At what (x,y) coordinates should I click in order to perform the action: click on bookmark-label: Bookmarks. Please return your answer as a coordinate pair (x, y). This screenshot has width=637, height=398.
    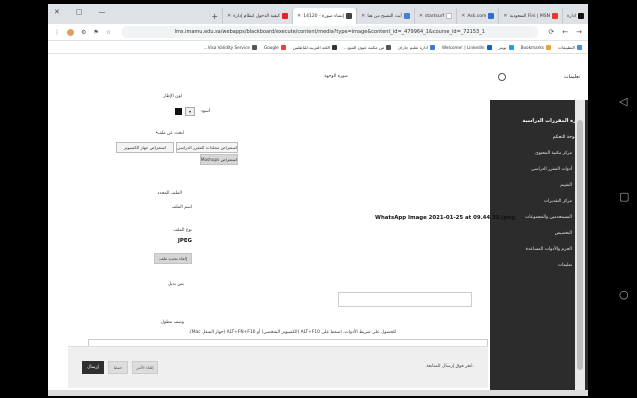
    Looking at the image, I should click on (532, 47).